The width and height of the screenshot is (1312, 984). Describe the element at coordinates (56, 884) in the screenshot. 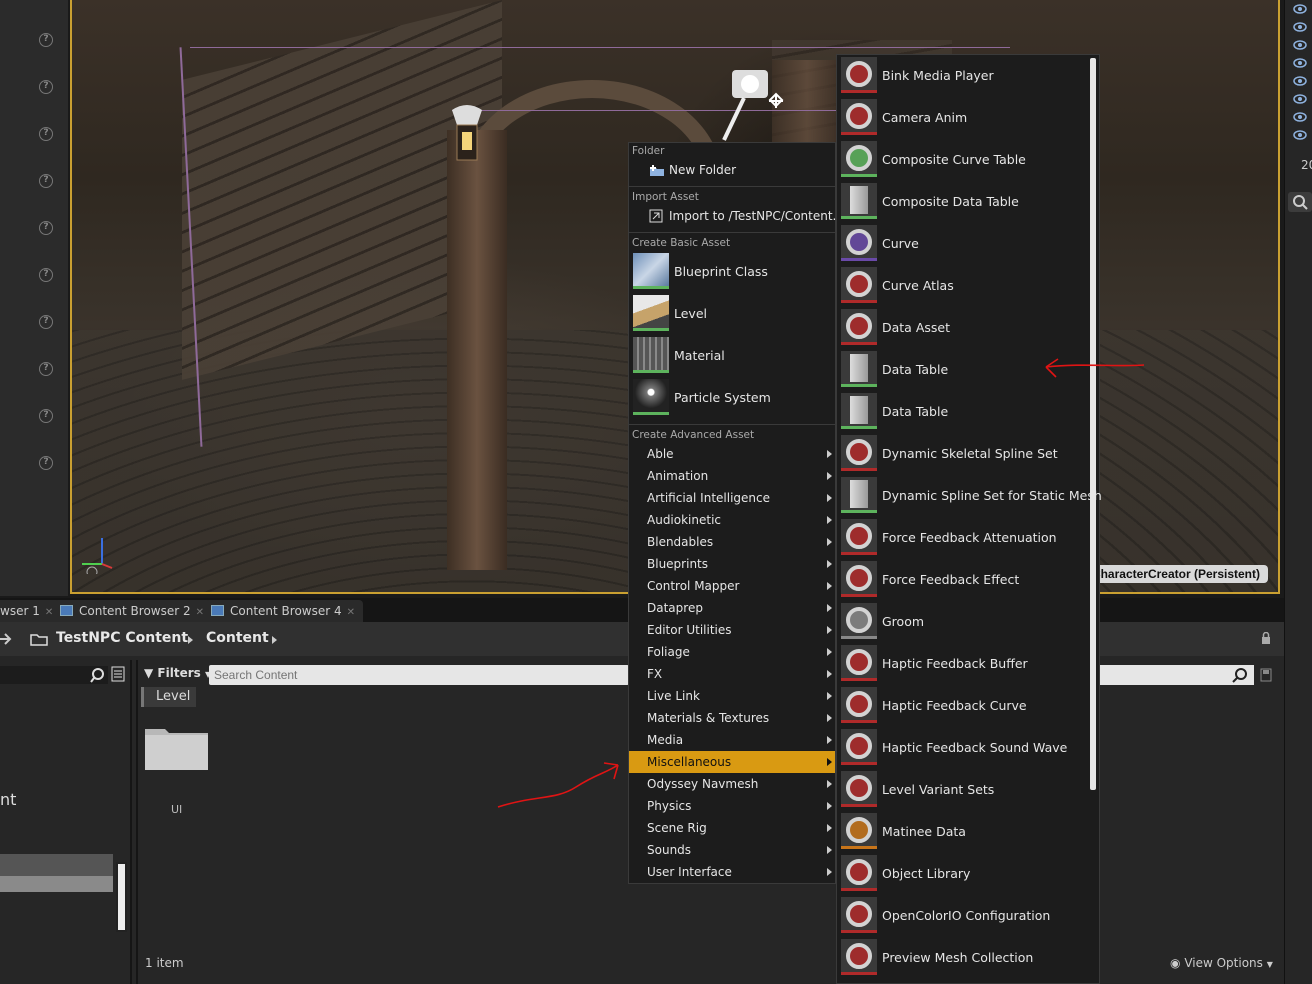

I see `sources-tree-row-selected` at that location.